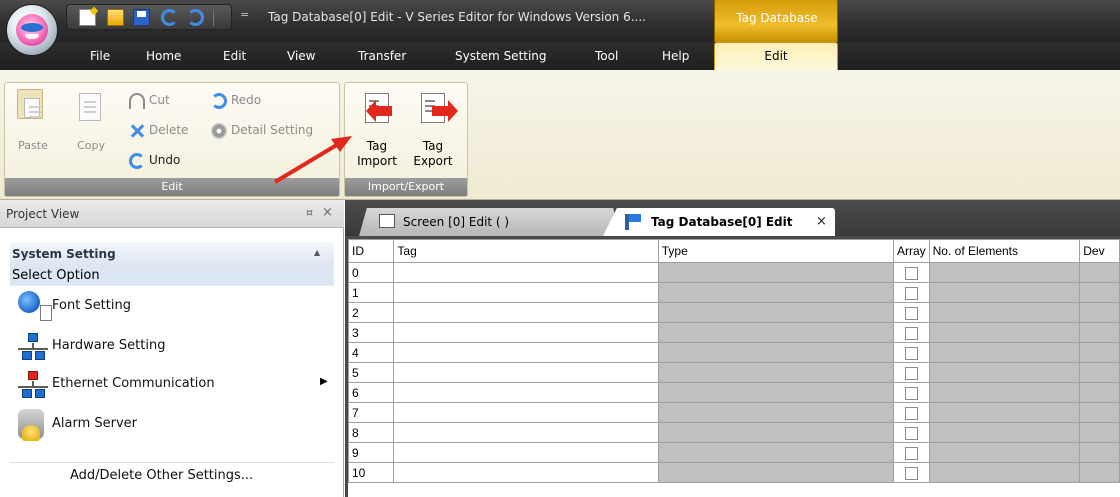 The height and width of the screenshot is (497, 1120). Describe the element at coordinates (327, 212) in the screenshot. I see `close-icon: ×` at that location.